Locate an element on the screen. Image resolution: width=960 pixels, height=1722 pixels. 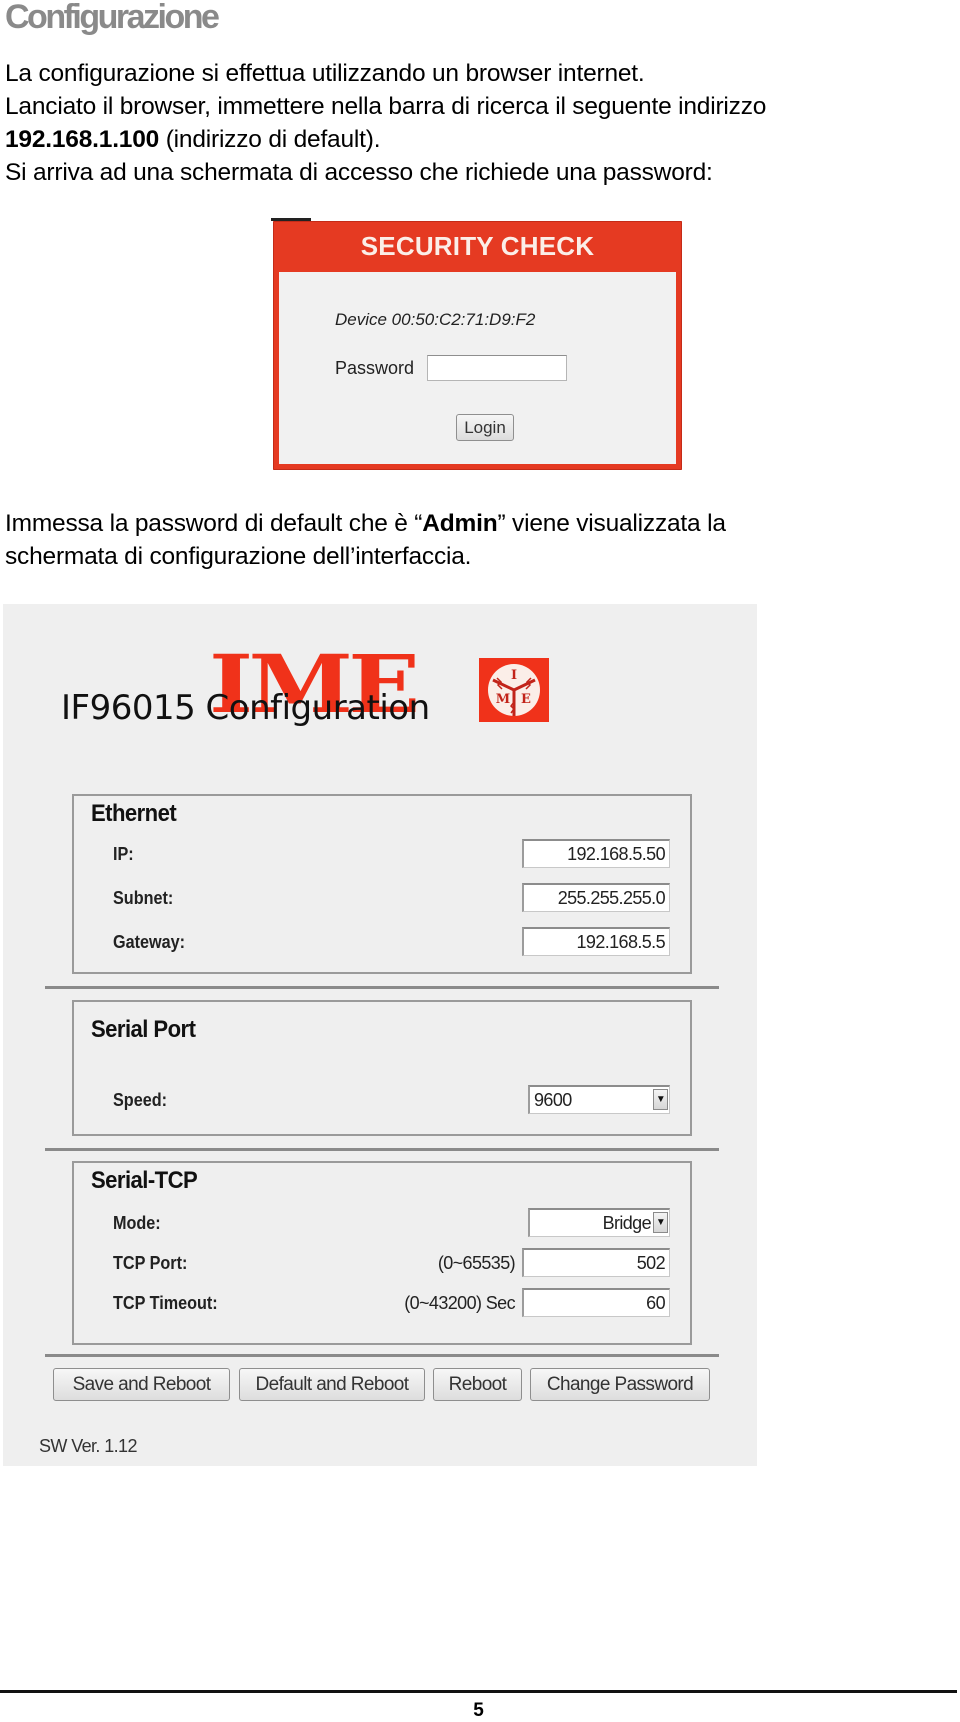
logo-mark-letter-m: M is located at coordinates (503, 699).